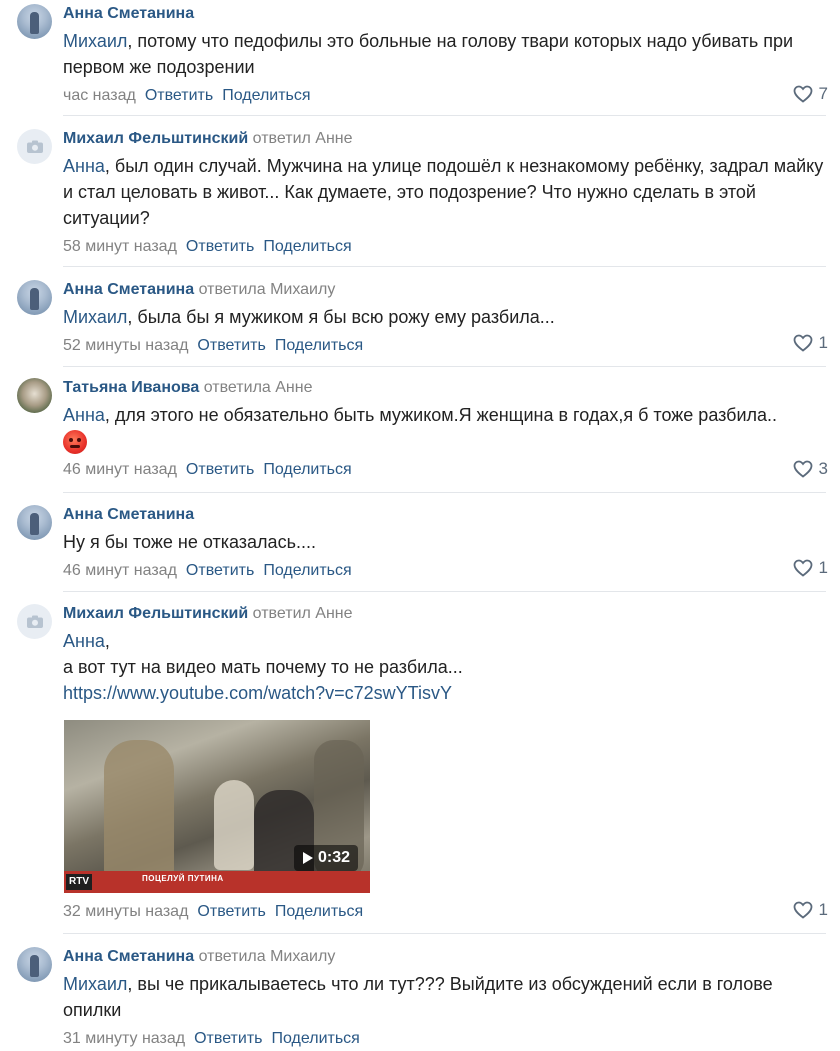 This screenshot has height=1051, width=840. What do you see at coordinates (444, 247) in the screenshot?
I see `comment-meta: 58 минут назад Ответить Поделиться` at bounding box center [444, 247].